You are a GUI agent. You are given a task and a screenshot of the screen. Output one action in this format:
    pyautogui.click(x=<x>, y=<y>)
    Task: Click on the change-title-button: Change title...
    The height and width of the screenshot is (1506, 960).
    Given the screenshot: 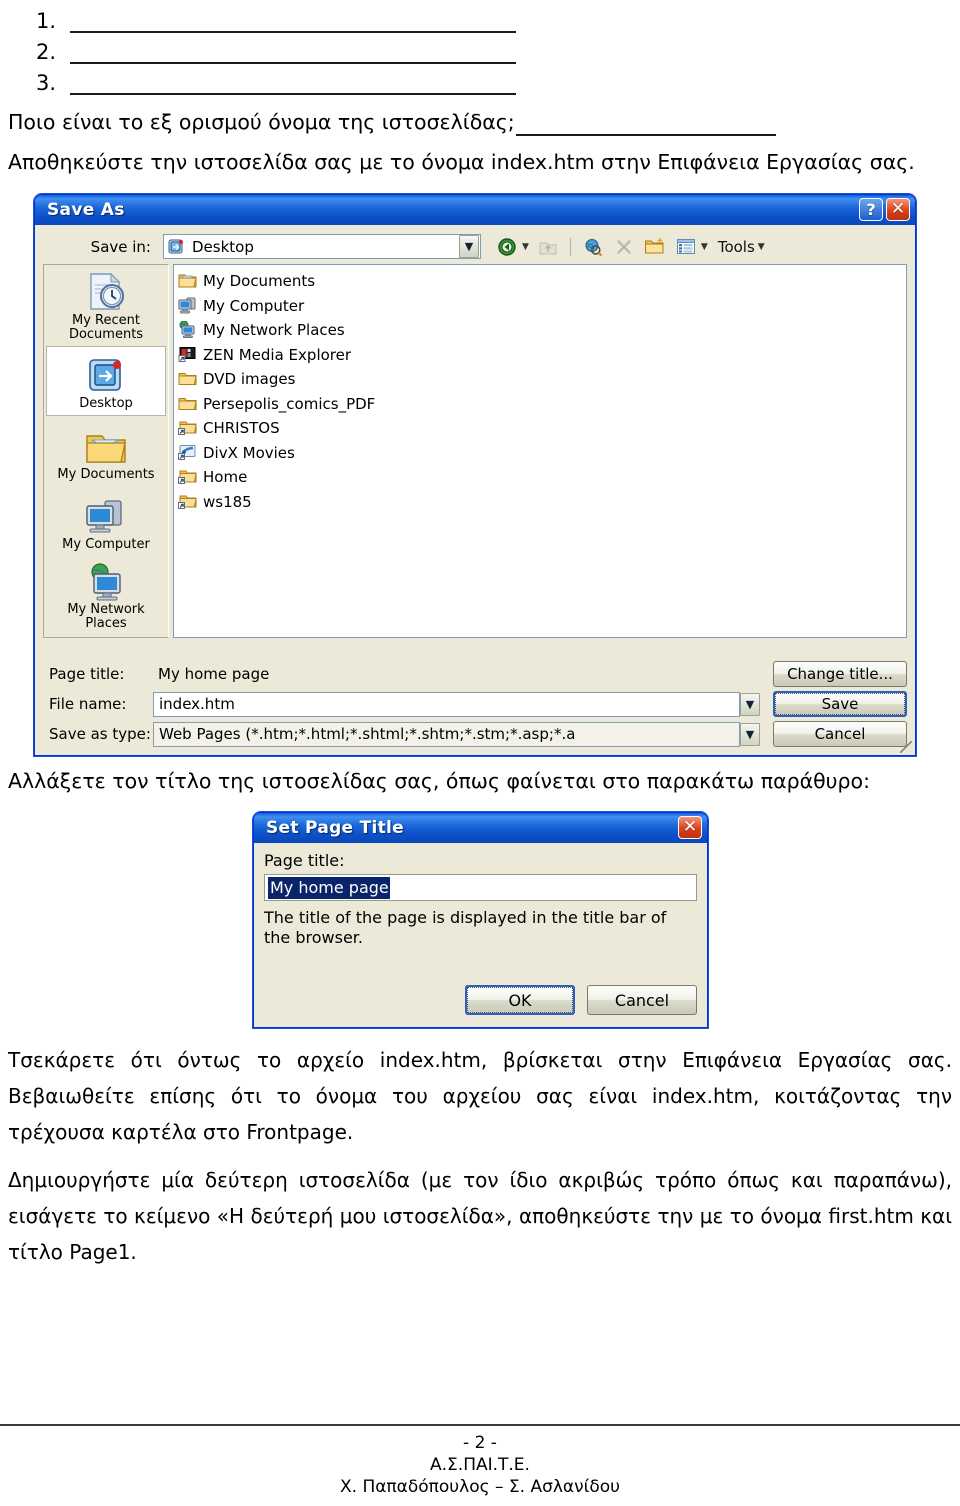 What is the action you would take?
    pyautogui.click(x=840, y=674)
    